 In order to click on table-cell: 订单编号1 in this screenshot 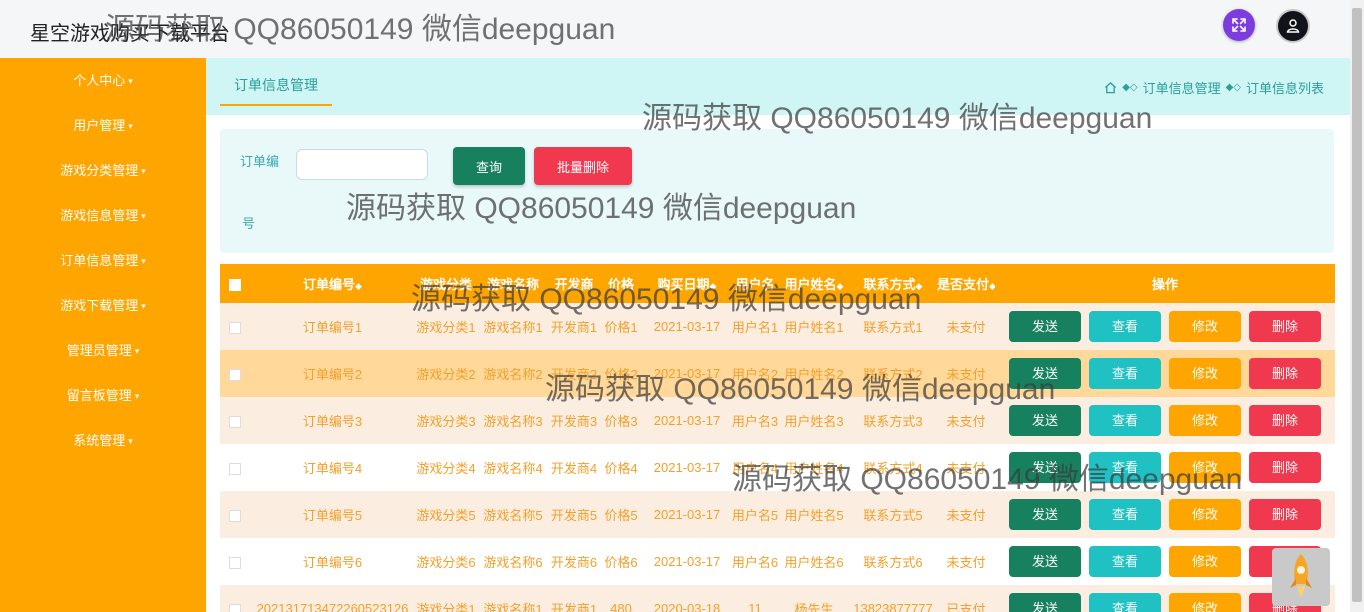, I will do `click(332, 327)`.